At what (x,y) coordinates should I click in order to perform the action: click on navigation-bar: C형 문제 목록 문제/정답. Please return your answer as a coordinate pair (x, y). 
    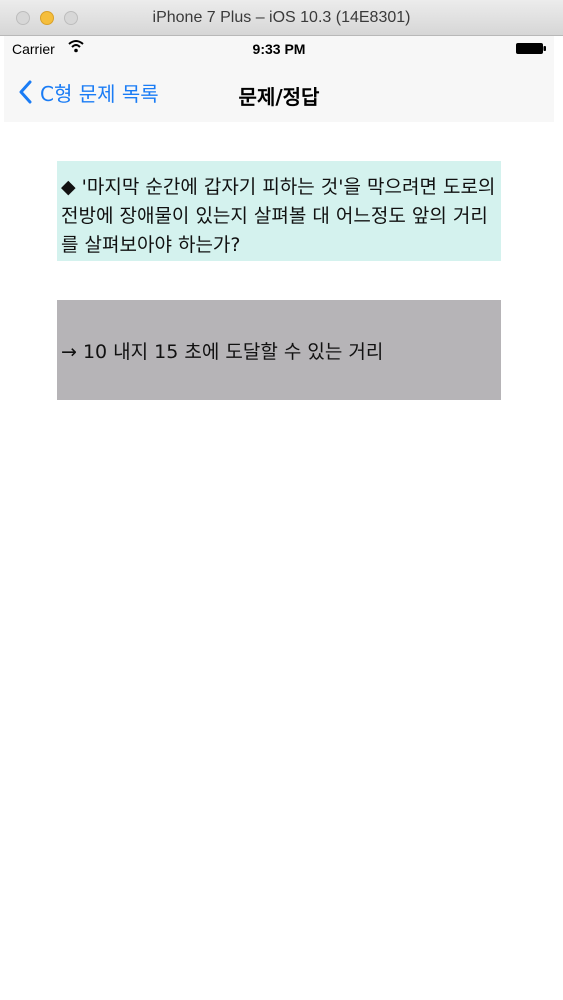
    Looking at the image, I should click on (279, 92).